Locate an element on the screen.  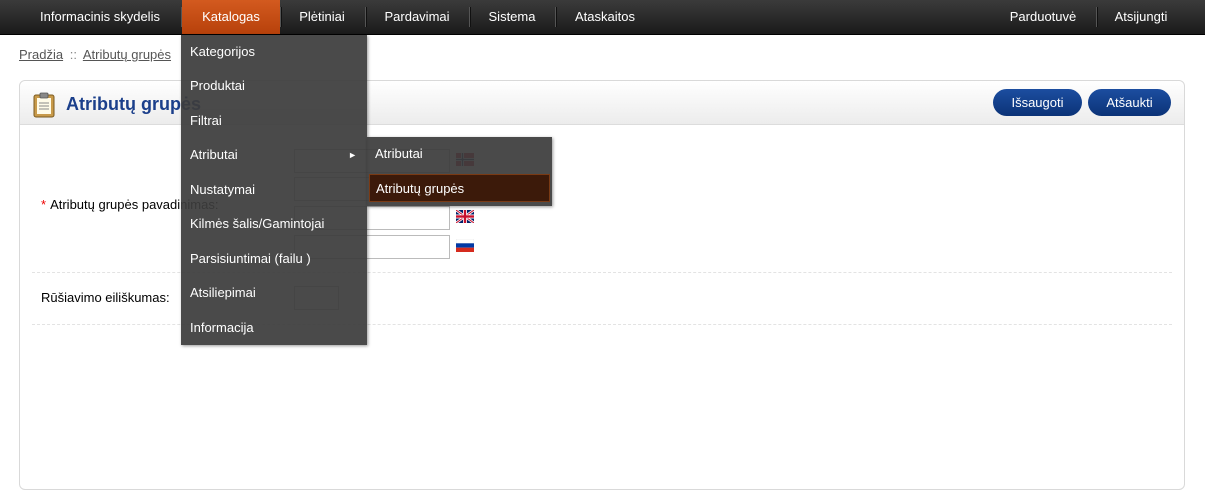
nav-reports: Ataskaitos is located at coordinates (605, 17).